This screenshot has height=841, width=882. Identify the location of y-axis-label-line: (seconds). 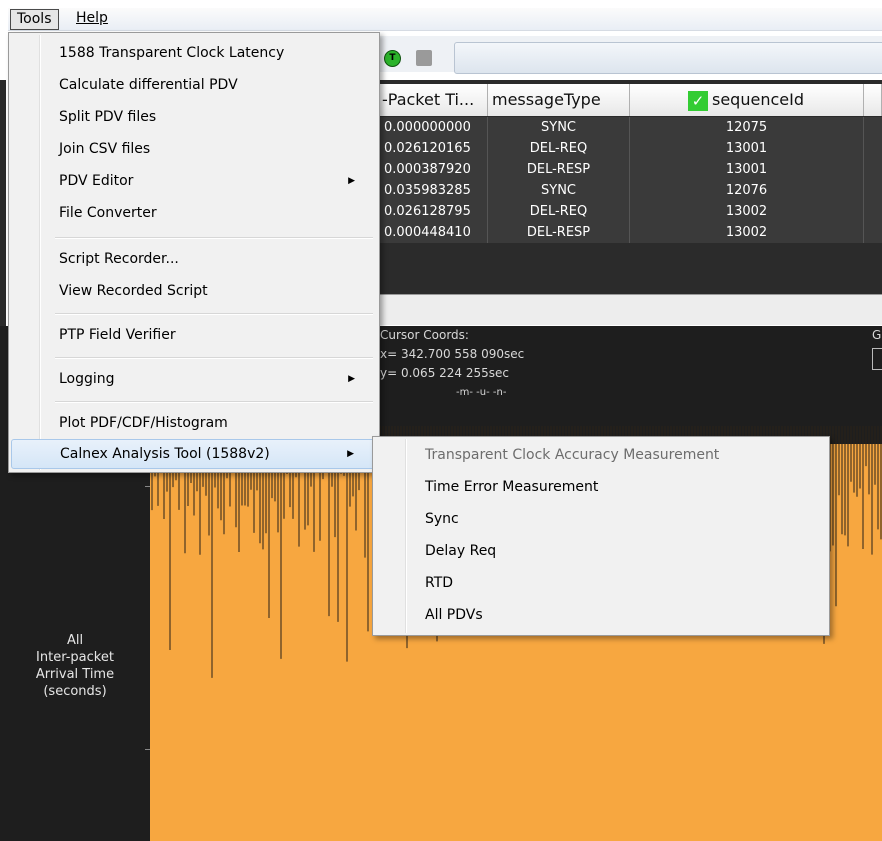
(75, 691).